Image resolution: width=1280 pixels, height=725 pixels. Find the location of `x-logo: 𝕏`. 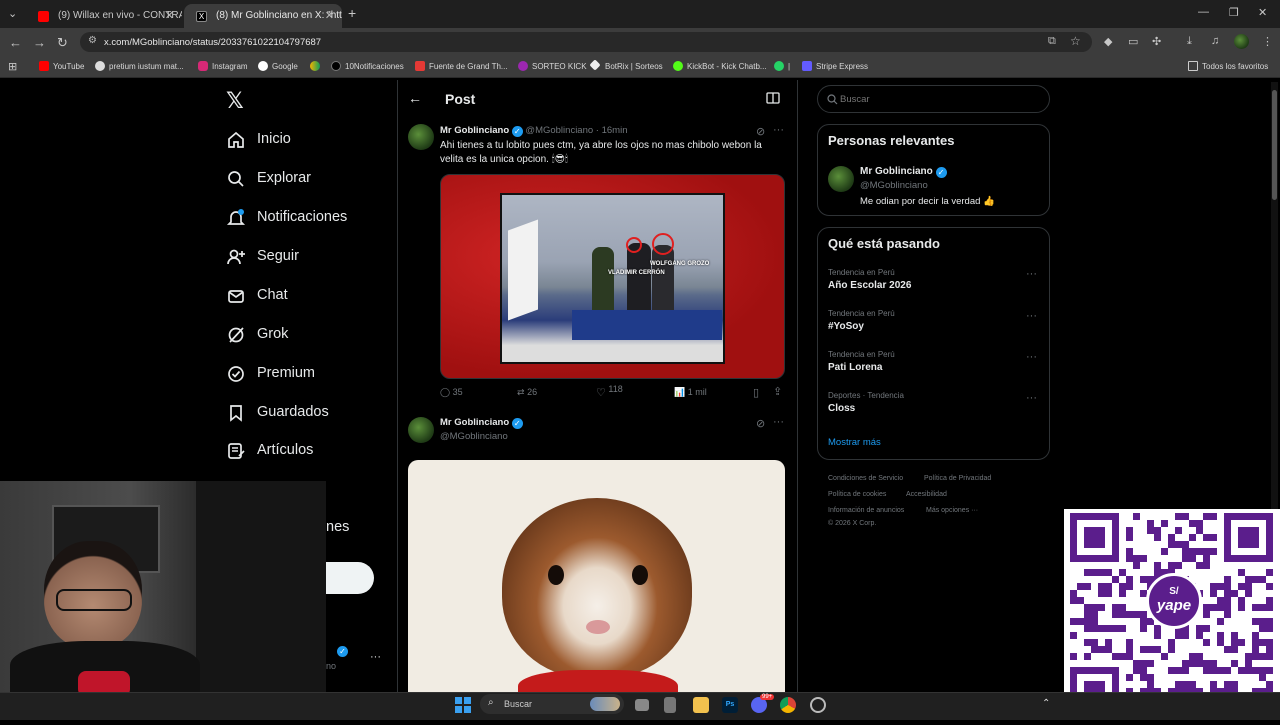

x-logo: 𝕏 is located at coordinates (235, 101).